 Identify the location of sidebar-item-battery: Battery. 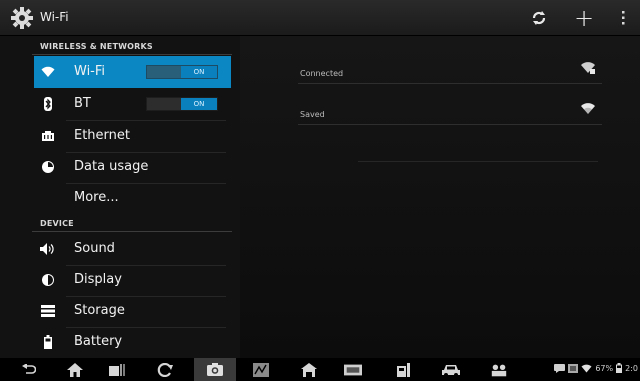
(132, 342).